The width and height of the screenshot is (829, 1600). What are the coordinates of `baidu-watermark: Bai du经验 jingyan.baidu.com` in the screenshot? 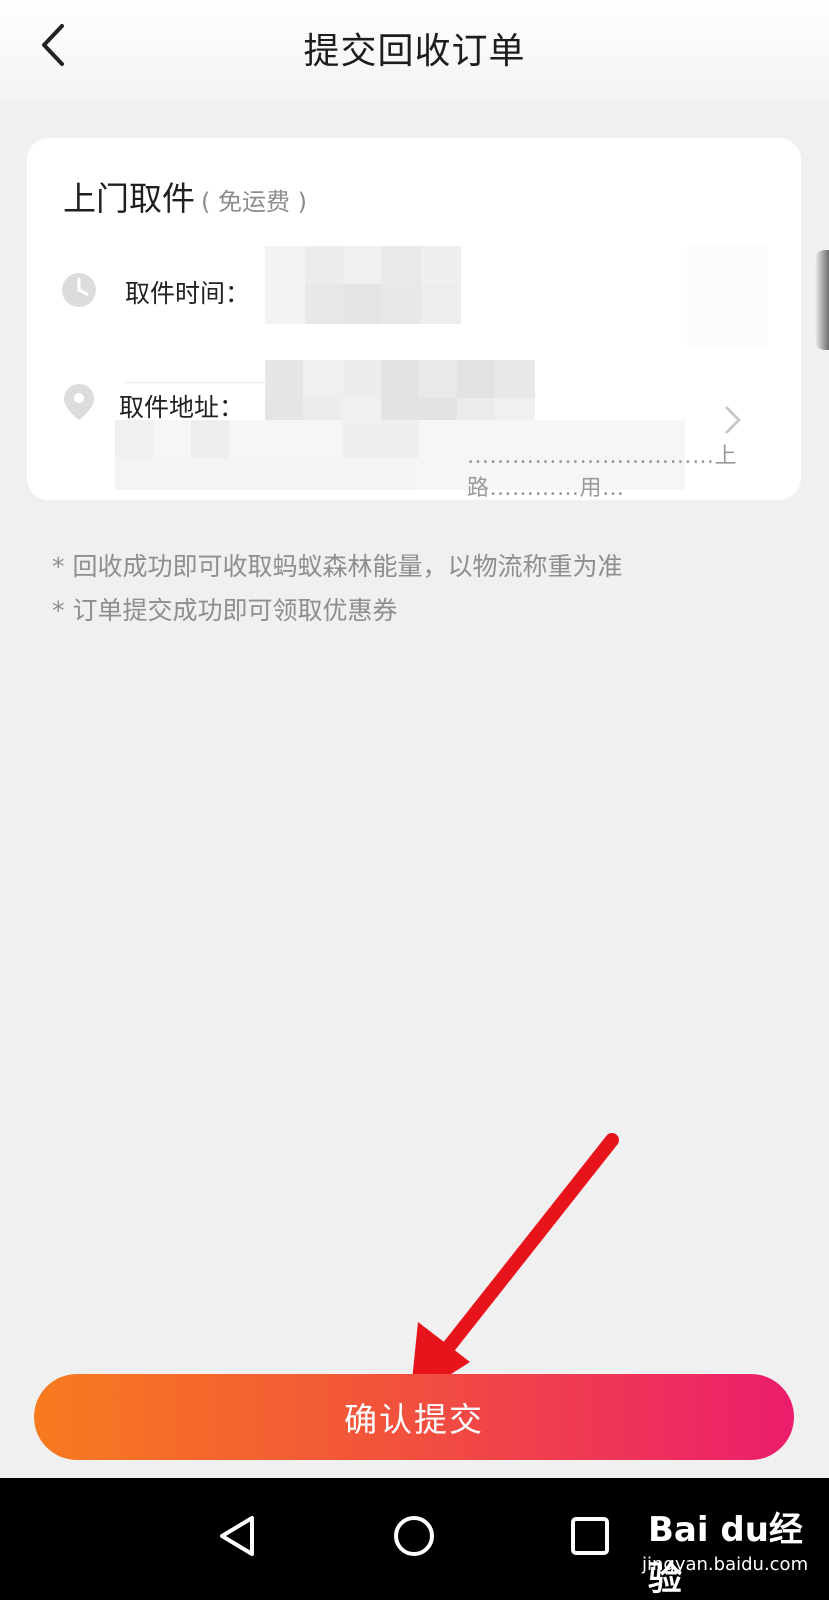 It's located at (727, 1549).